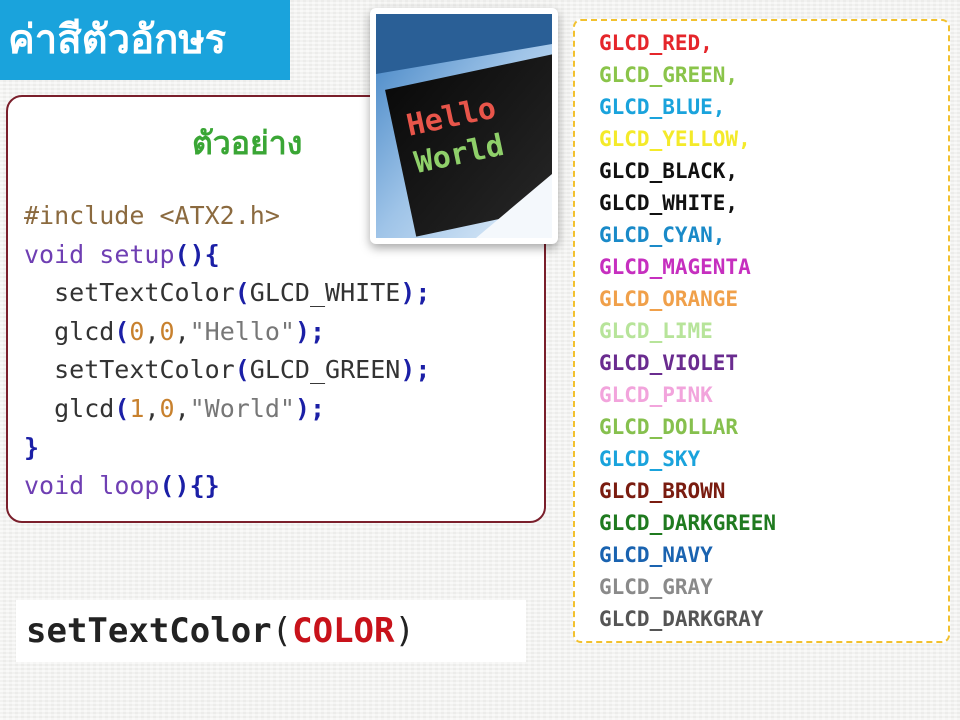 Image resolution: width=960 pixels, height=720 pixels. Describe the element at coordinates (656, 395) in the screenshot. I see `color-item: GLCD_PINK` at that location.